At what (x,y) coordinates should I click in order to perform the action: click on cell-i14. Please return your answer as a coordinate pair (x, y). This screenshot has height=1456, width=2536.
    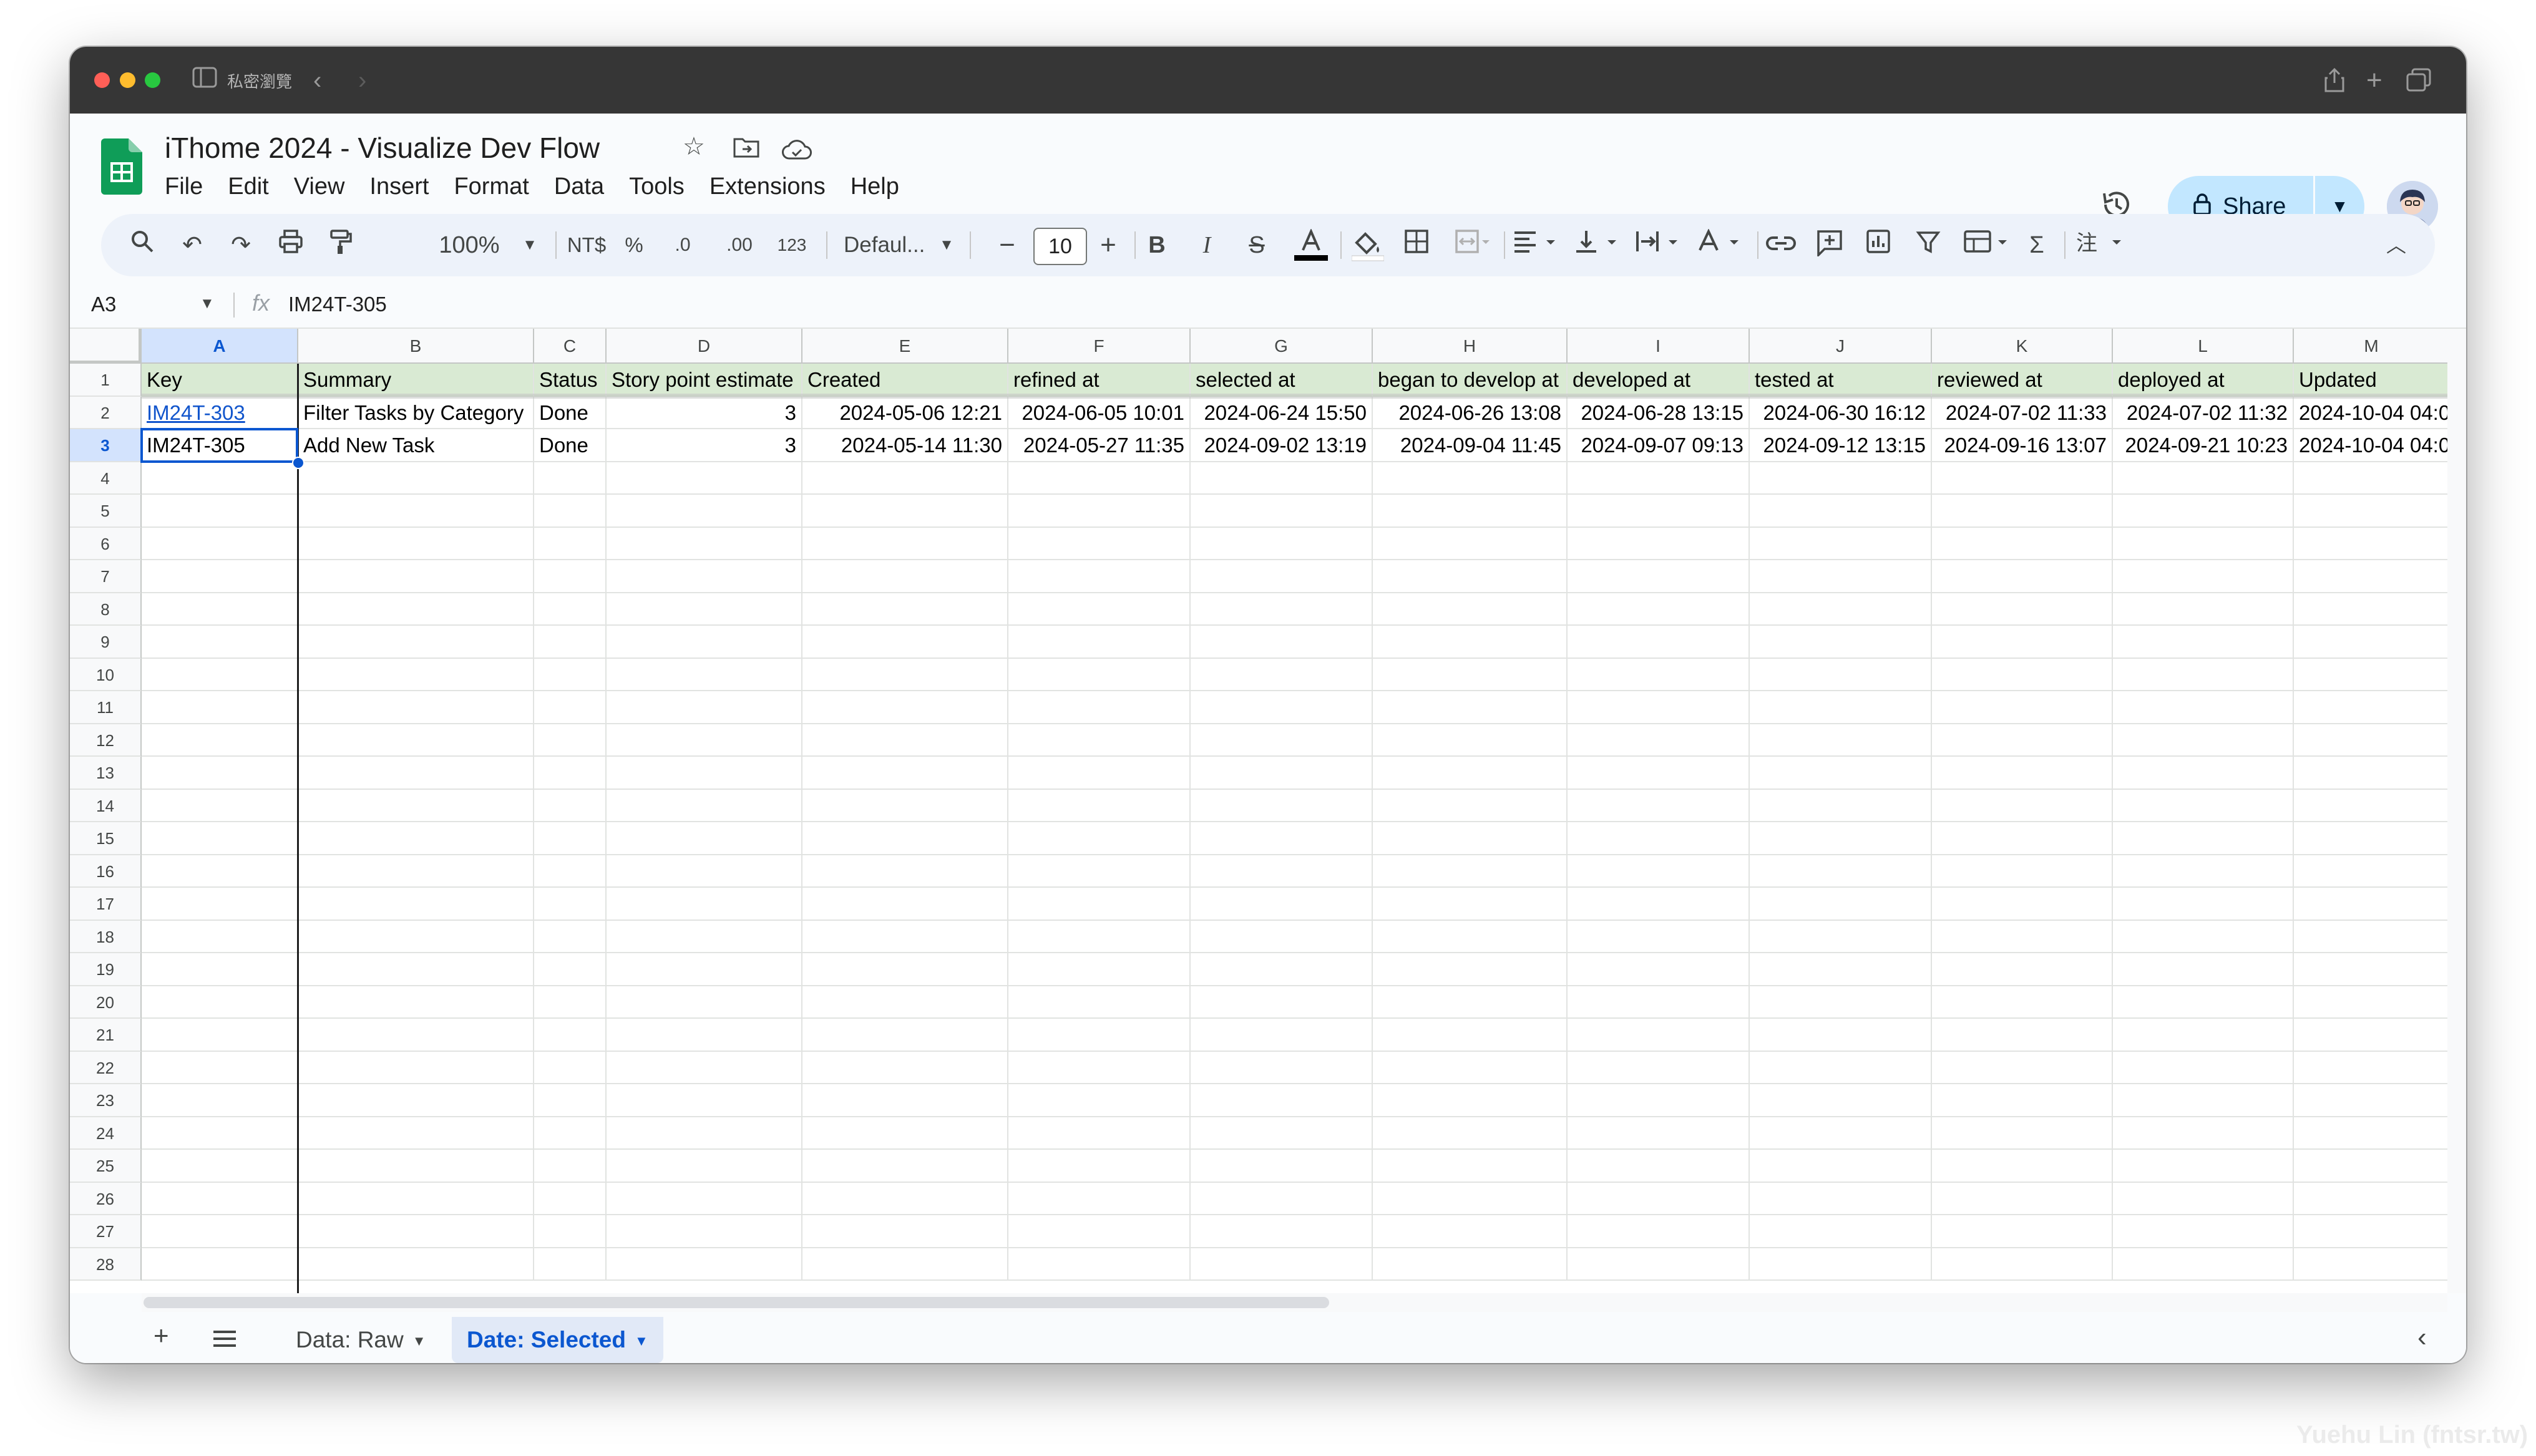
    Looking at the image, I should click on (1659, 805).